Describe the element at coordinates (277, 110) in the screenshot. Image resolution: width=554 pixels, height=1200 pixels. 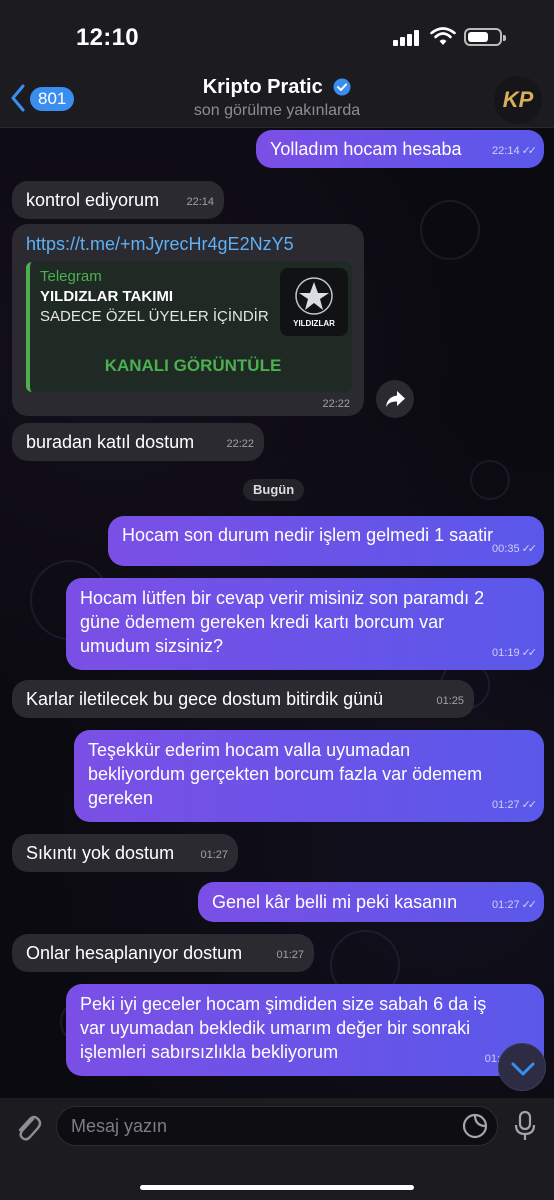
I see `chat-last-seen: son görülme yakınlarda` at that location.